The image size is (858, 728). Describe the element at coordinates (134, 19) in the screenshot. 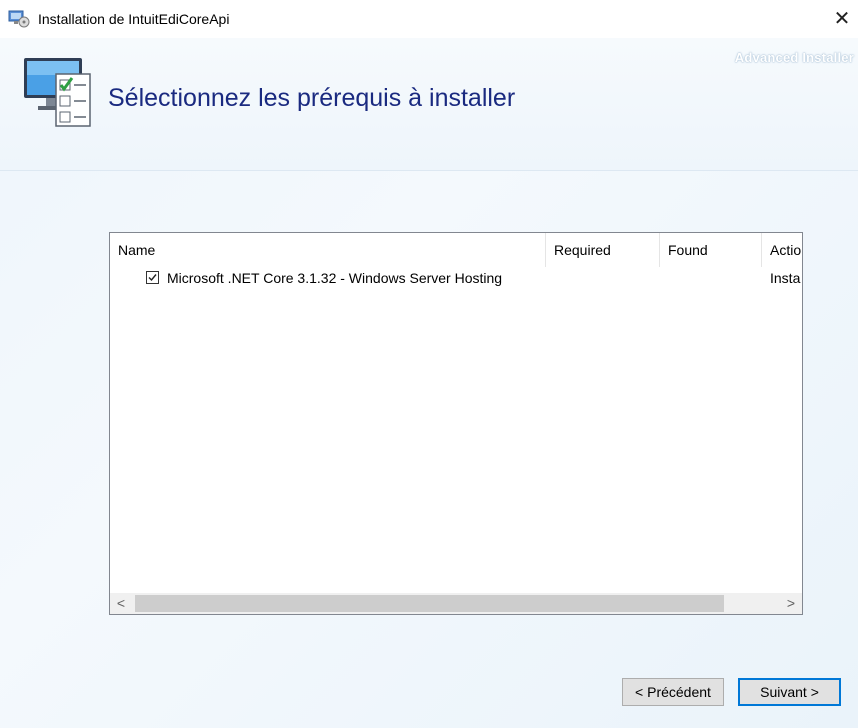

I see `window-title: Installation de IntuitEdiCoreApi` at that location.